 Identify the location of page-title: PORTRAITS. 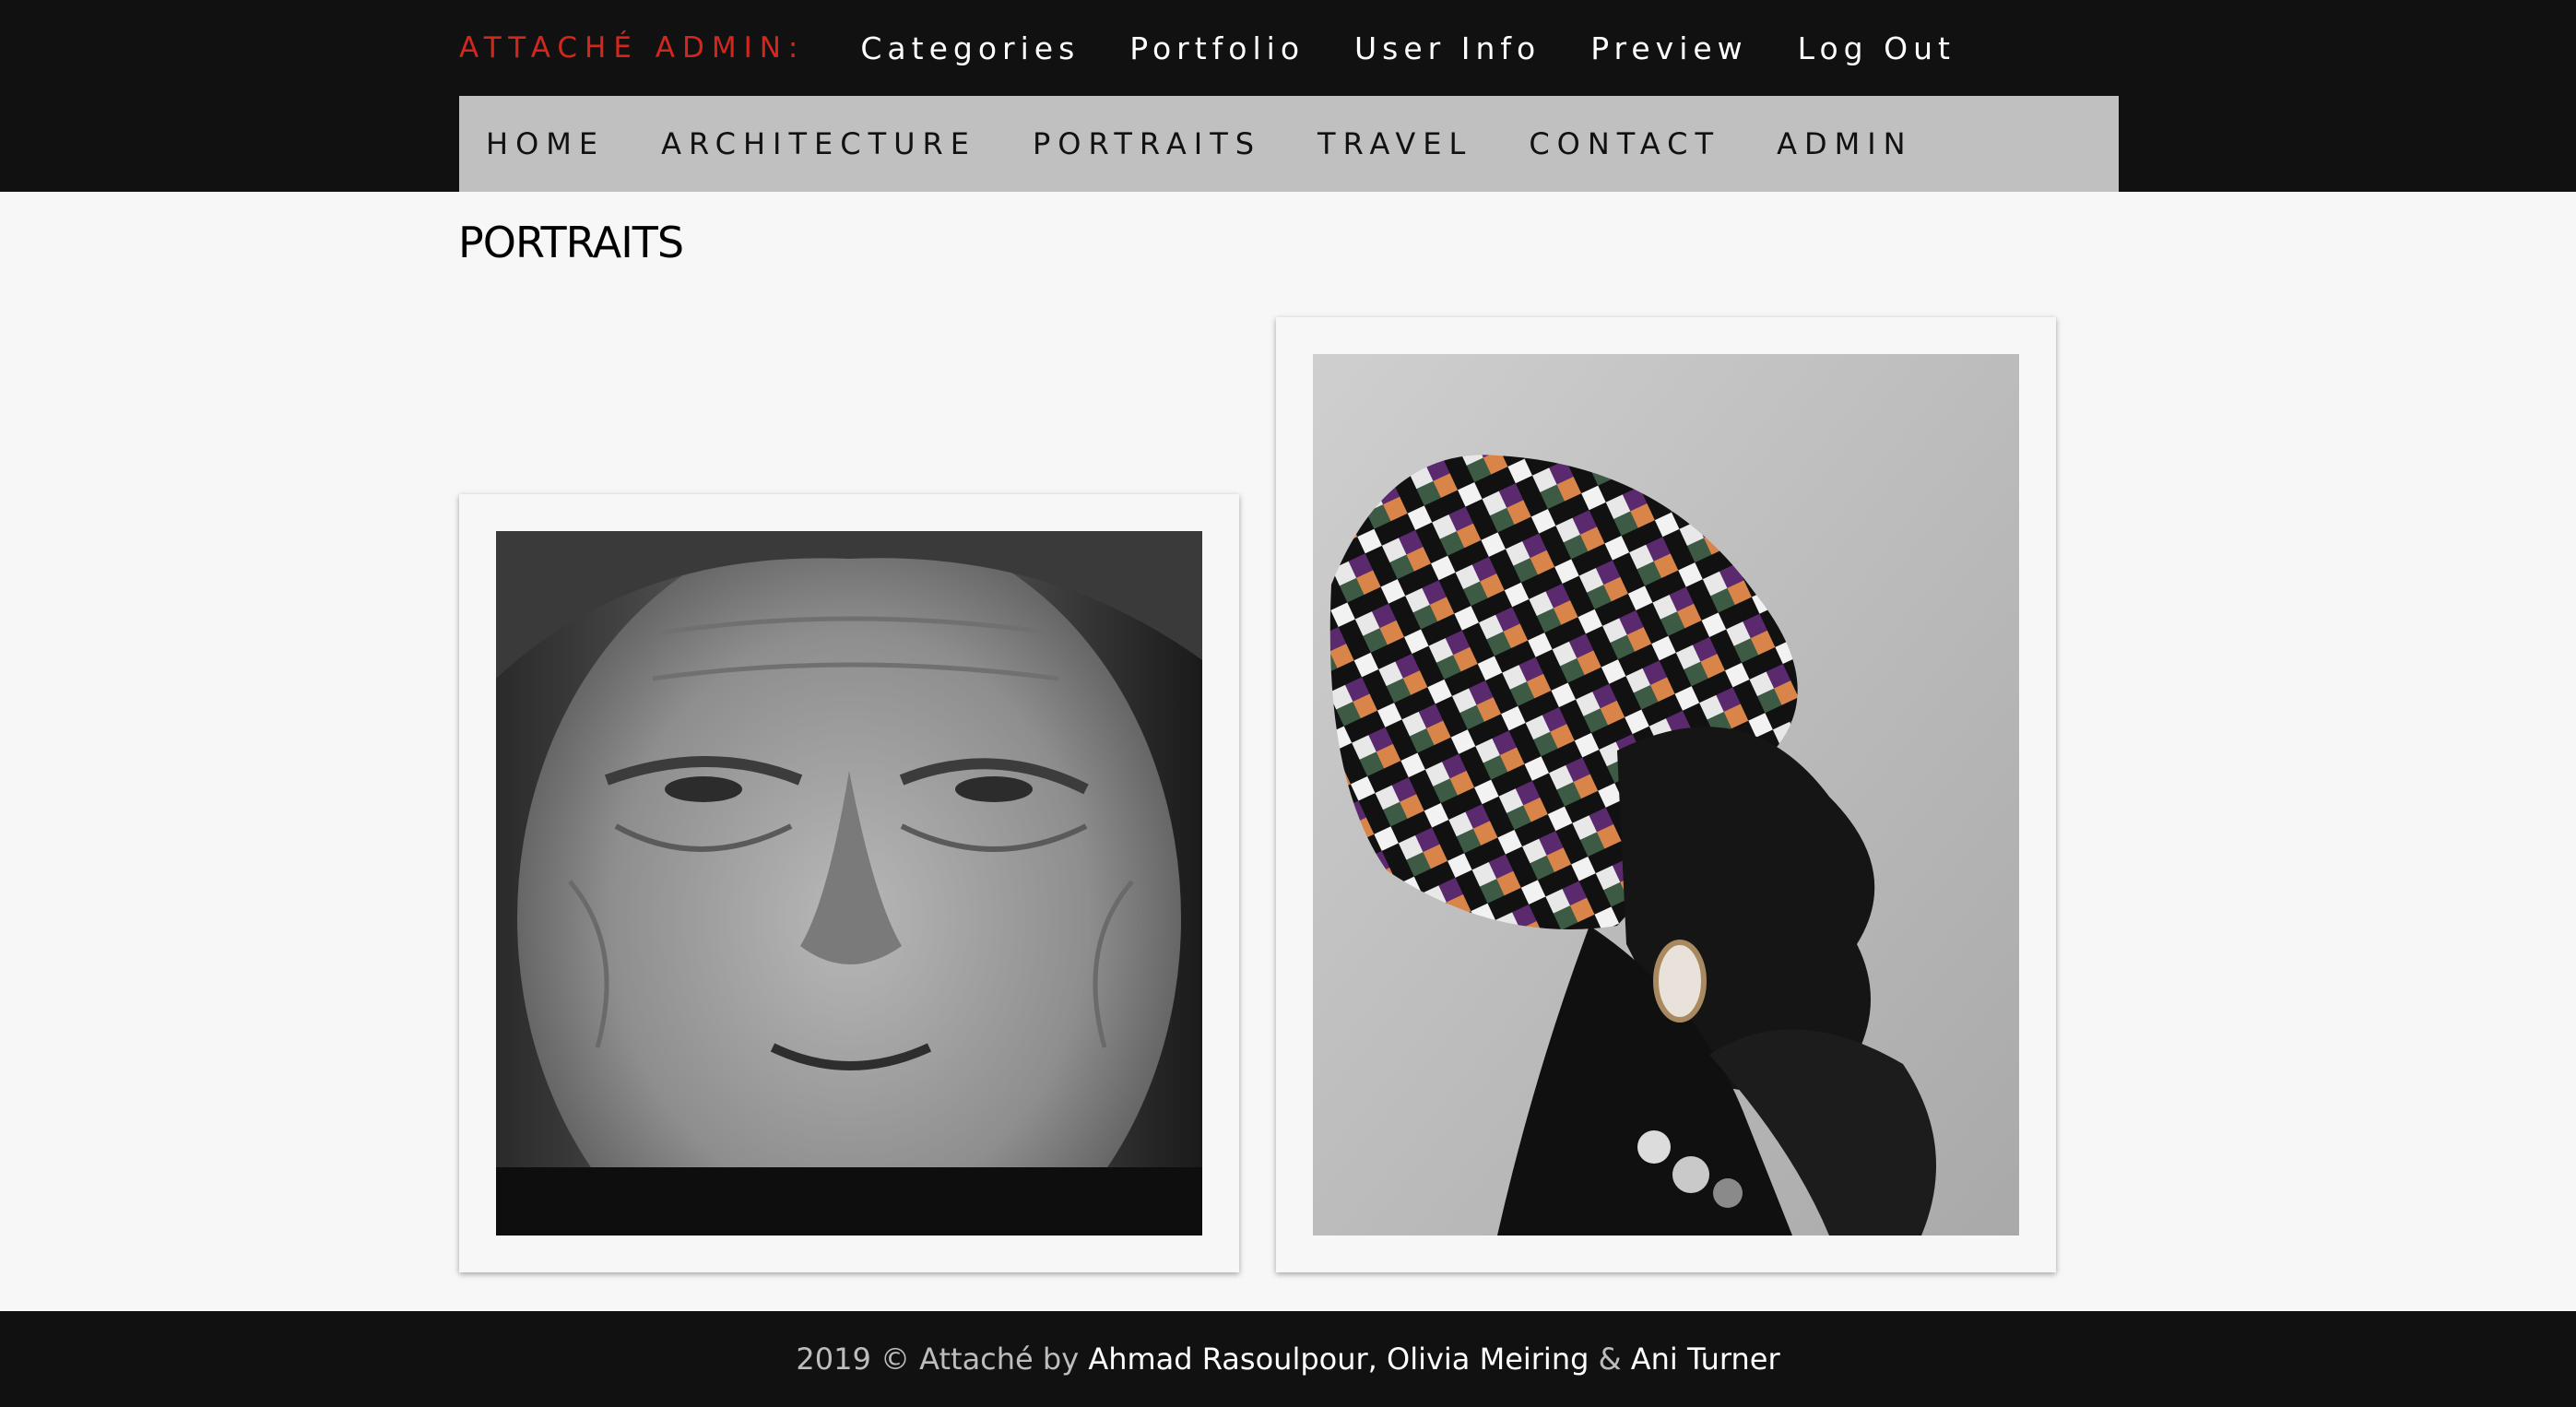
(571, 242).